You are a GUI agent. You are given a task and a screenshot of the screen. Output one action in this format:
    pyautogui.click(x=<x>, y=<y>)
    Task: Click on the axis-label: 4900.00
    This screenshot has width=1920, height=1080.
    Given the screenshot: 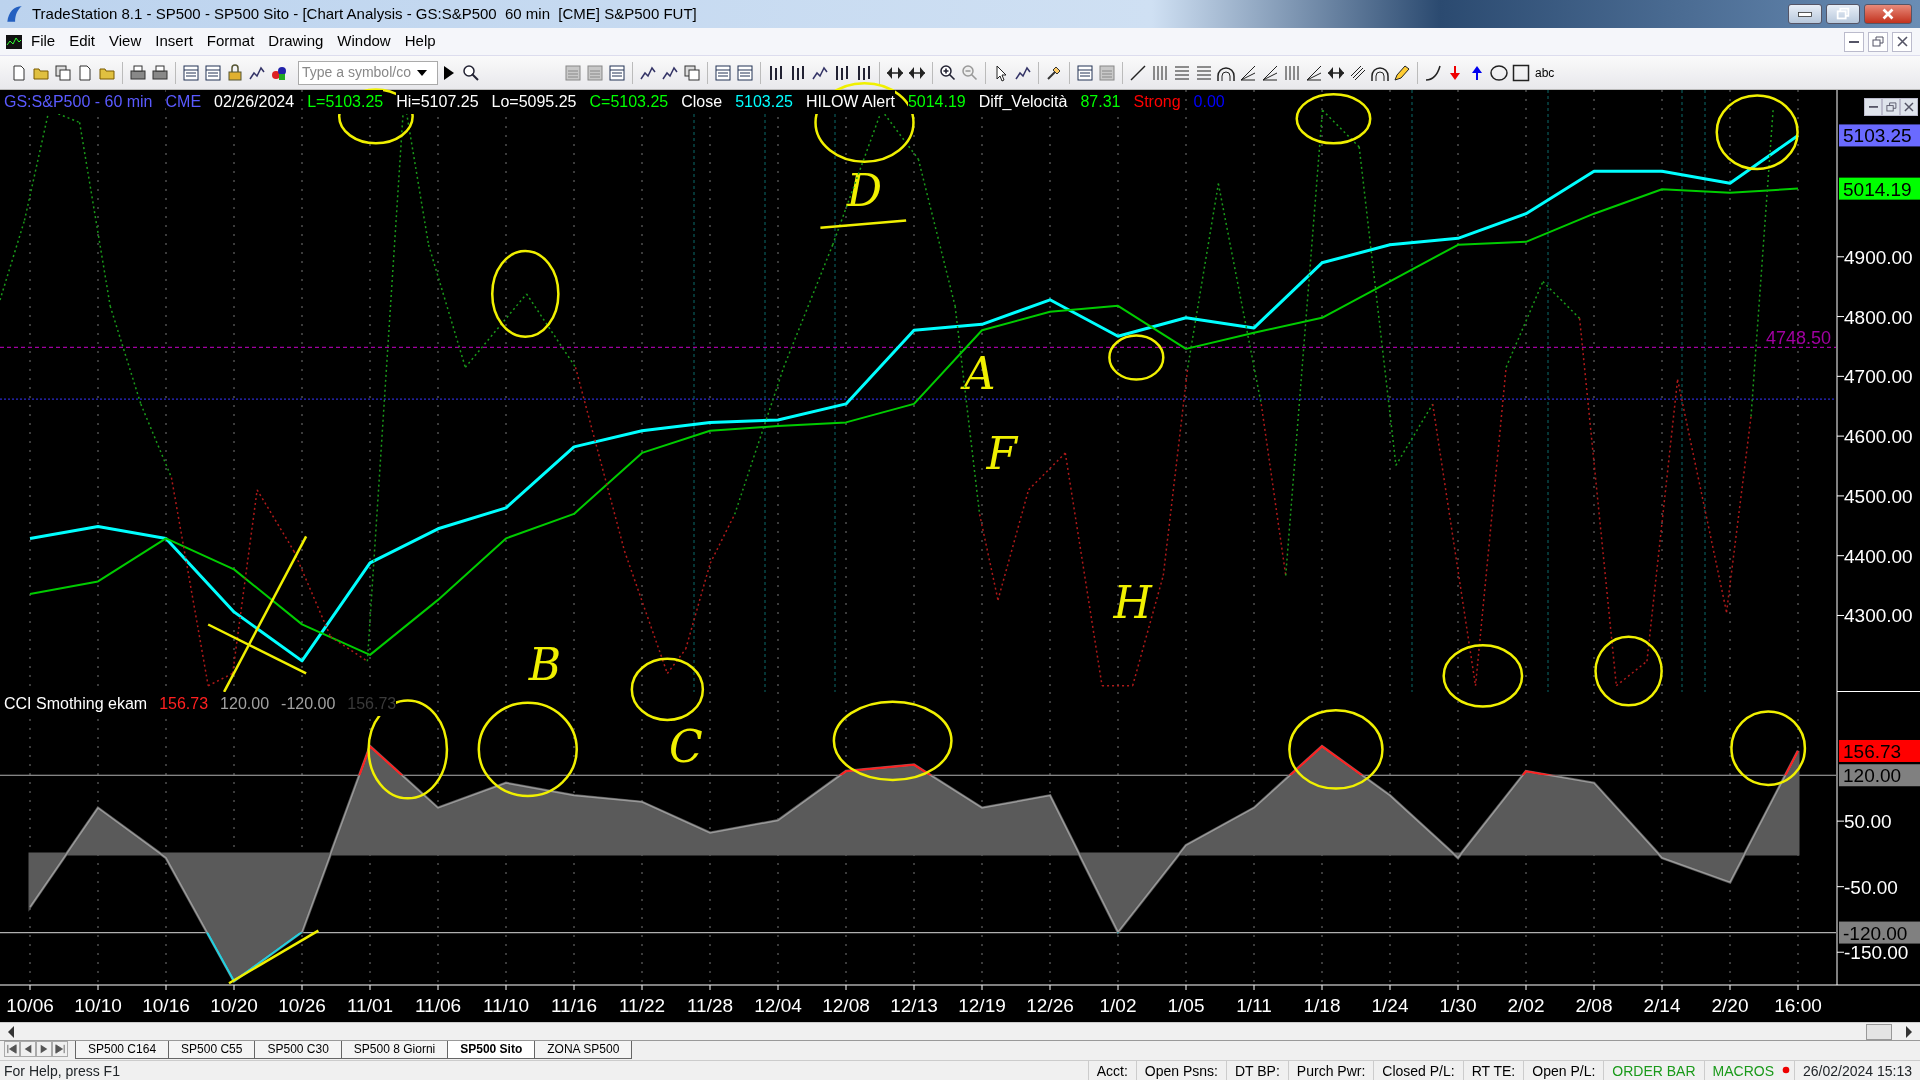 What is the action you would take?
    pyautogui.click(x=1878, y=257)
    